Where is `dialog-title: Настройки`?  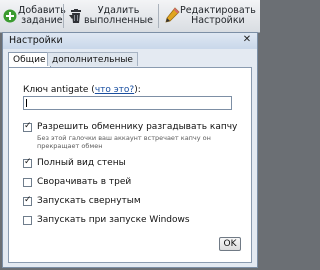 dialog-title: Настройки is located at coordinates (36, 40).